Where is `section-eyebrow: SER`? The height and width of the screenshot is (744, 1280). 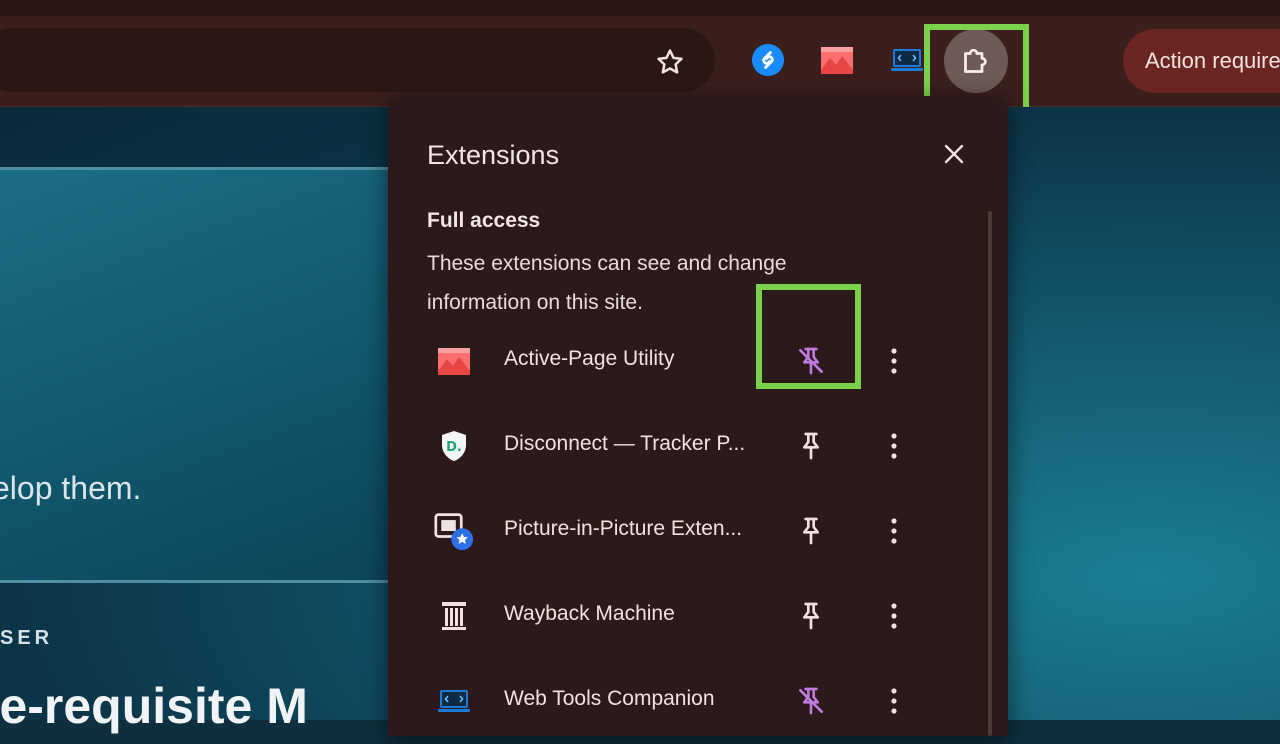 section-eyebrow: SER is located at coordinates (27, 638).